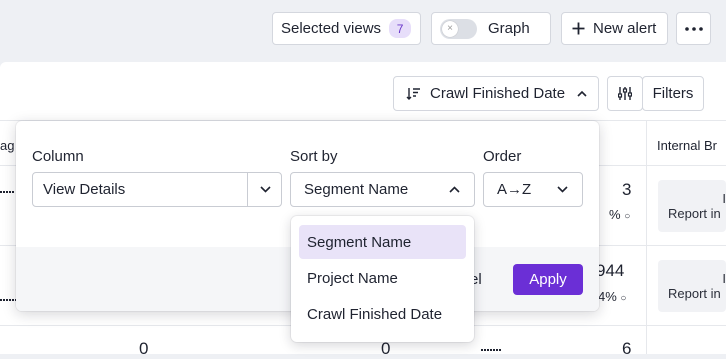  Describe the element at coordinates (84, 189) in the screenshot. I see `column-select-value: View Details` at that location.